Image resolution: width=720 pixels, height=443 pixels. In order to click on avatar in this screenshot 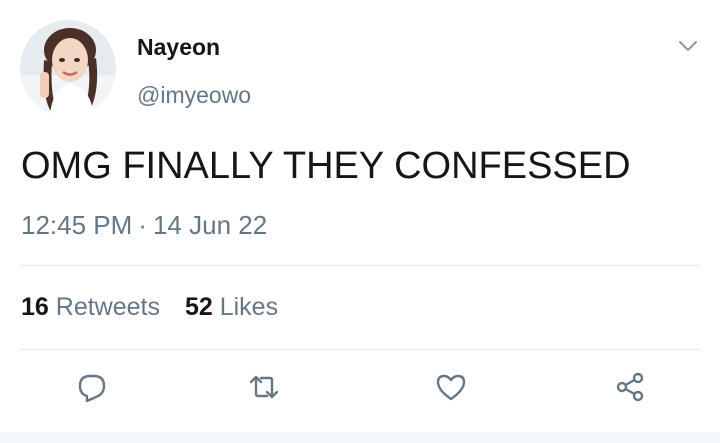, I will do `click(68, 68)`.